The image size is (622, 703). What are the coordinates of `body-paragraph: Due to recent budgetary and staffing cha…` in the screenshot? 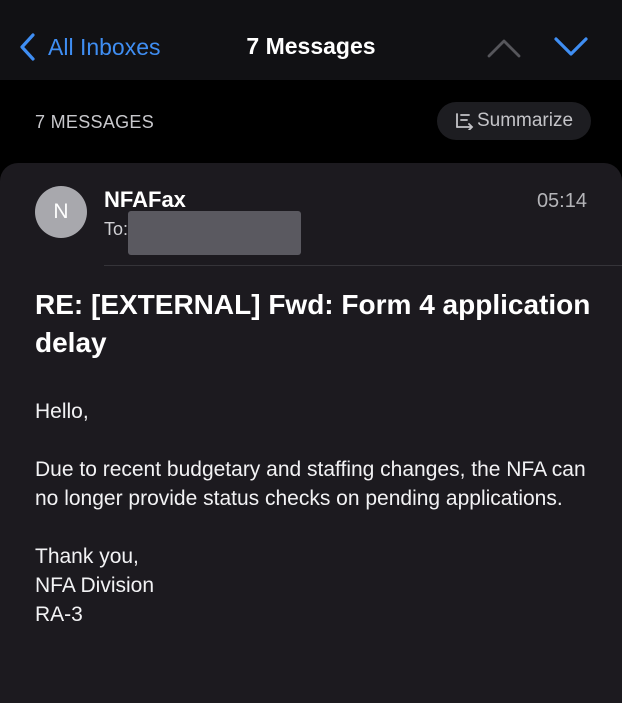 It's located at (310, 484).